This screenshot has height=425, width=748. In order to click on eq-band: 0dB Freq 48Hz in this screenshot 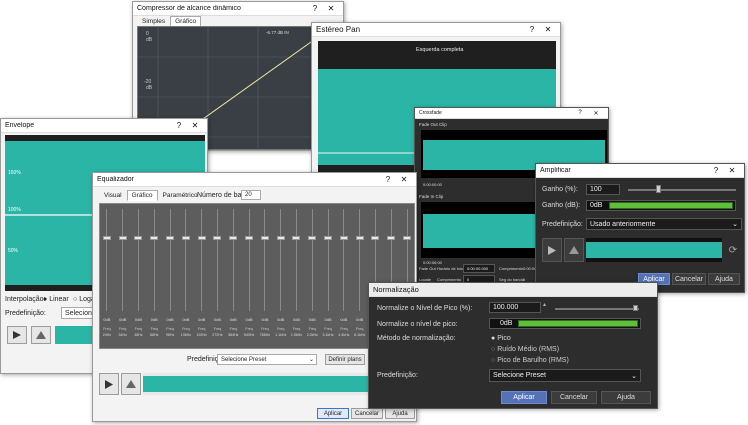, I will do `click(139, 276)`.